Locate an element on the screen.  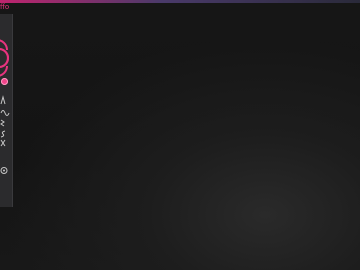
wave-sine-icon is located at coordinates (5, 112).